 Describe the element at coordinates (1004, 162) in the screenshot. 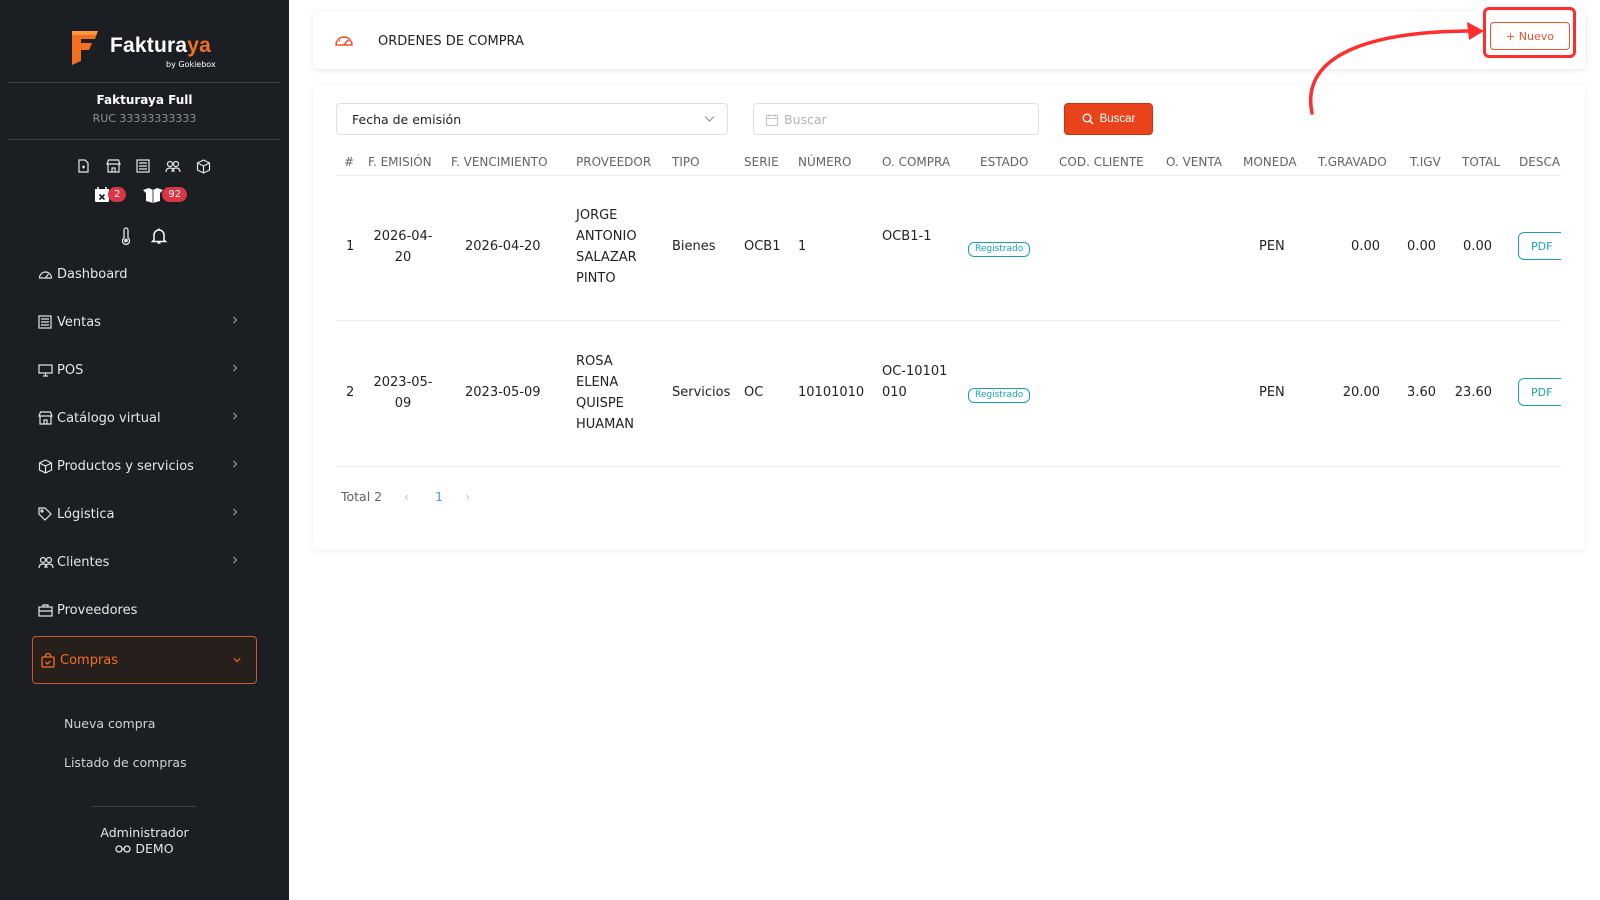

I see `column-header: ESTADO` at that location.